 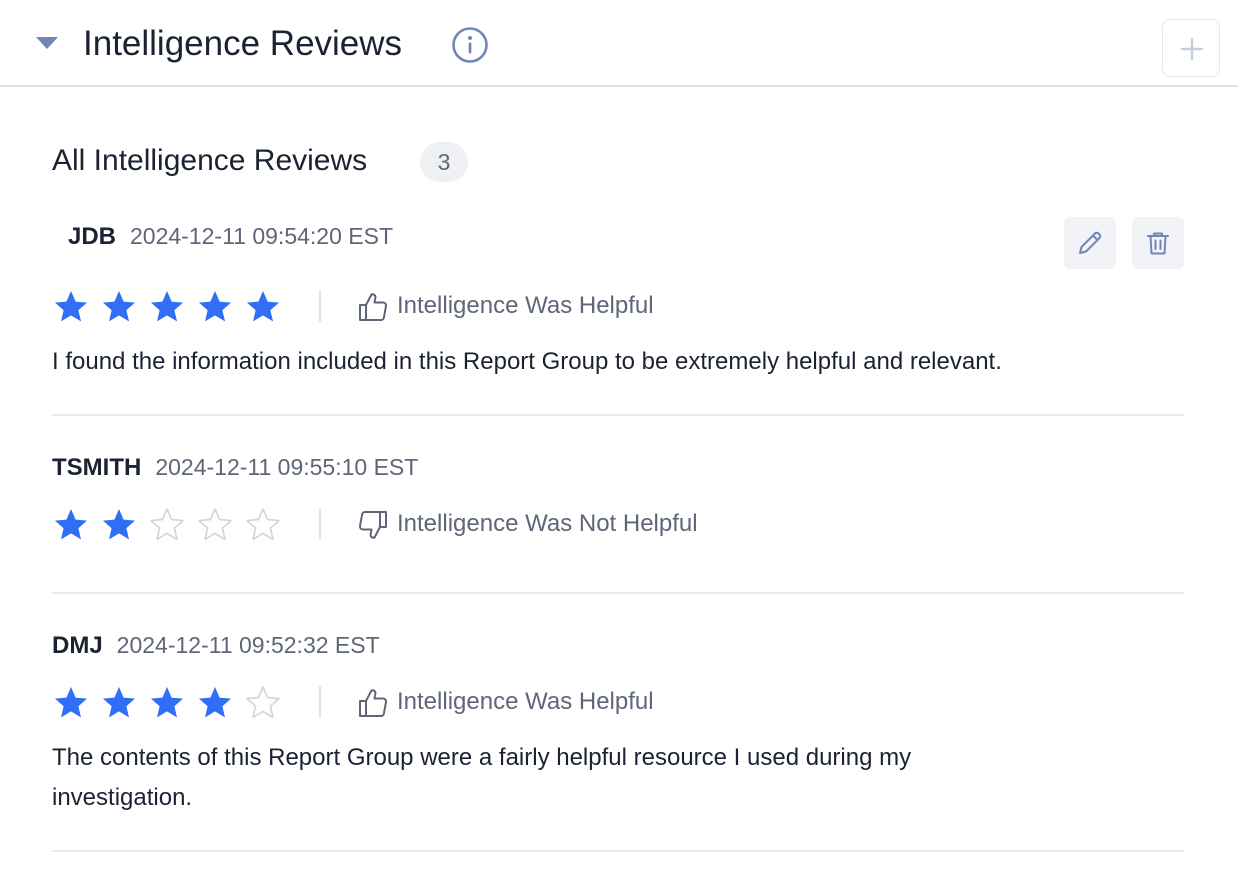 What do you see at coordinates (287, 467) in the screenshot?
I see `review-timestamp: 2024-12-11 09:55:10 EST` at bounding box center [287, 467].